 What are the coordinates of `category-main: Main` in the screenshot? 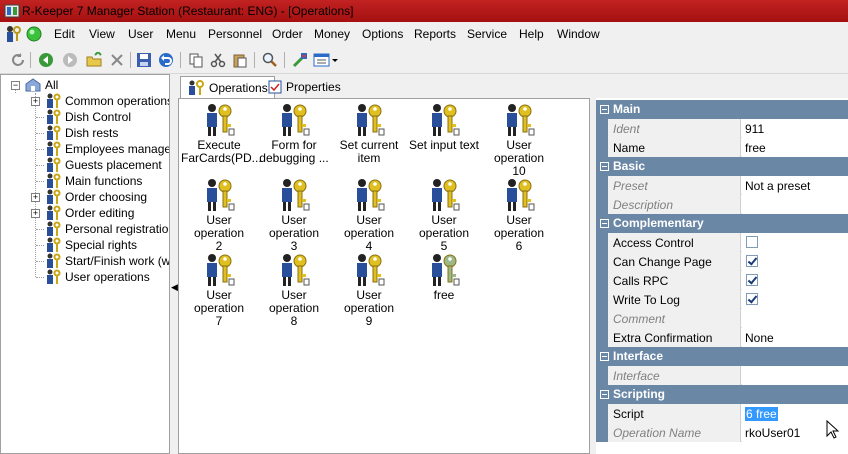 It's located at (722, 109).